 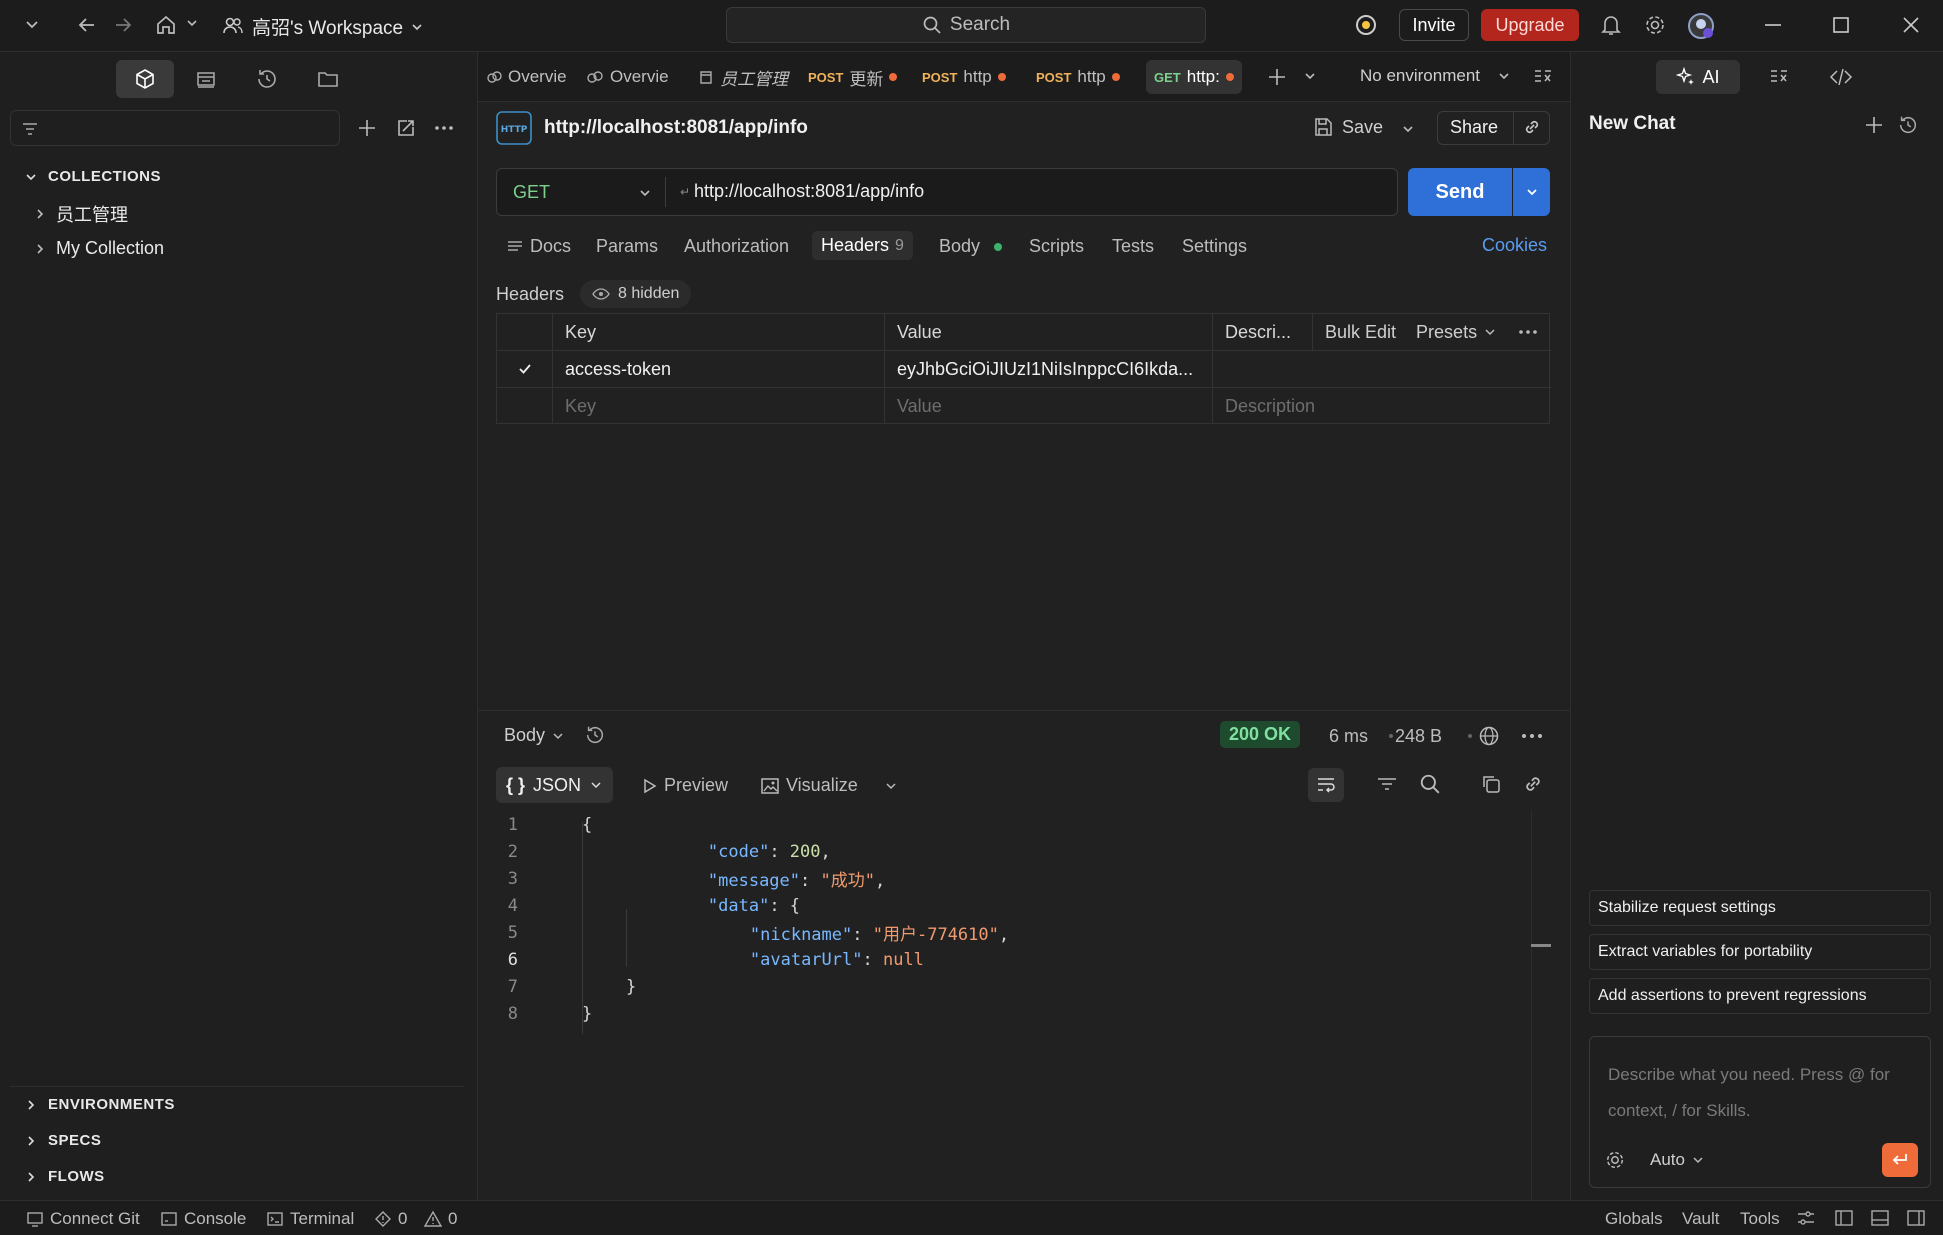 I want to click on tab-settings: Settings, so click(x=1214, y=246).